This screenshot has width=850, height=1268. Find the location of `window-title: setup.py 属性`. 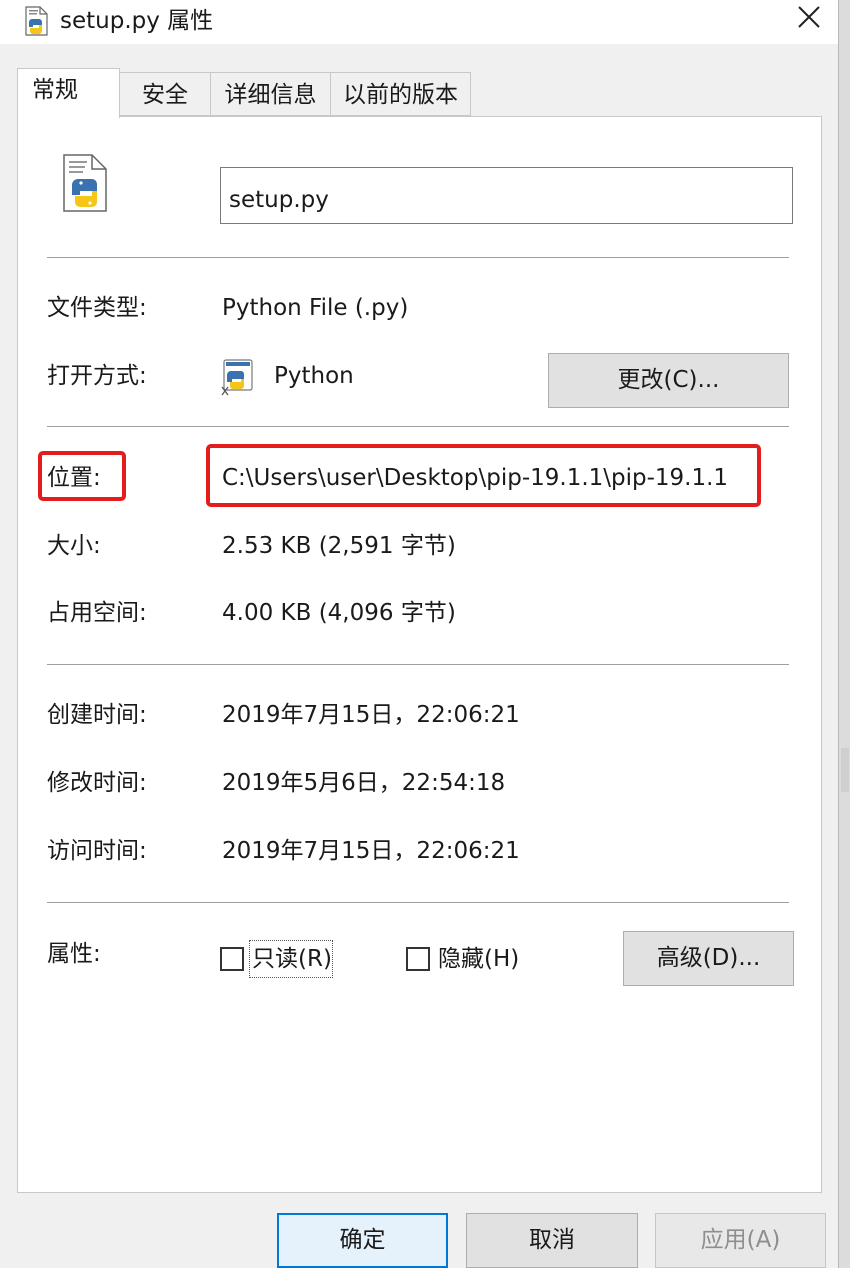

window-title: setup.py 属性 is located at coordinates (137, 21).